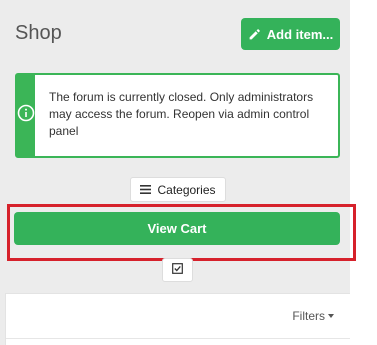 Image resolution: width=377 pixels, height=345 pixels. I want to click on page-title: Shop, so click(38, 33).